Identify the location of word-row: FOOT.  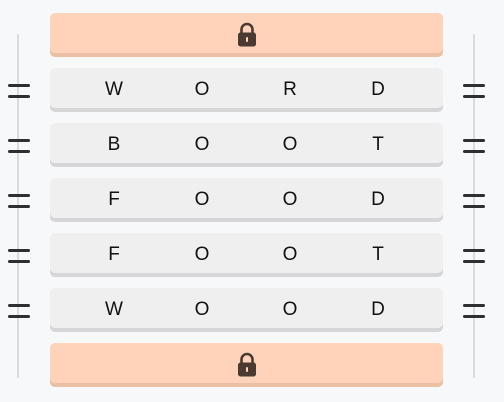
(246, 255).